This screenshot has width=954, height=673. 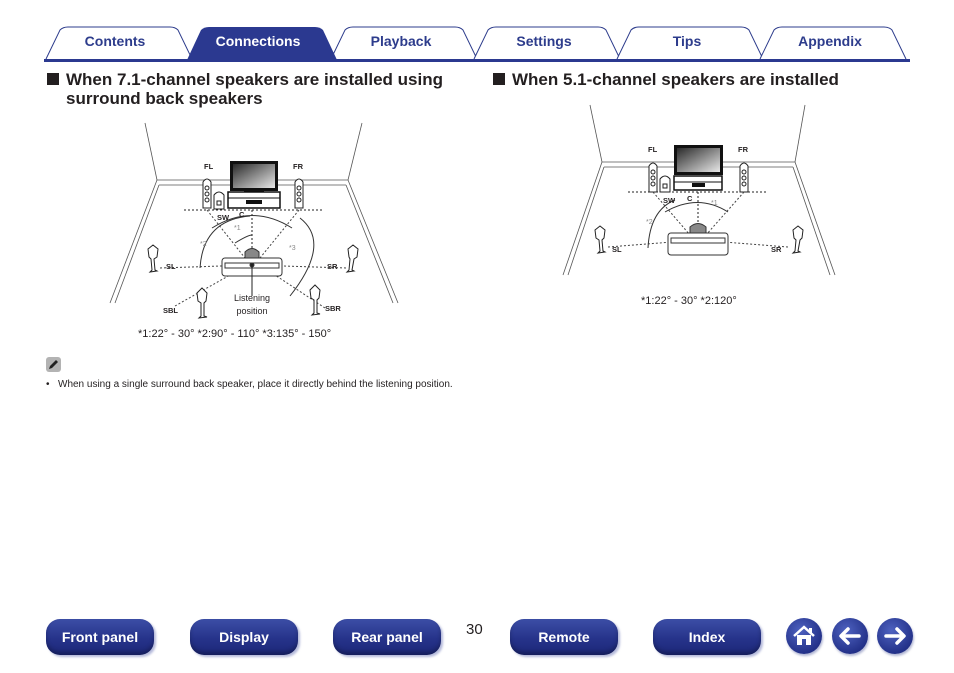 I want to click on forward-button, so click(x=895, y=636).